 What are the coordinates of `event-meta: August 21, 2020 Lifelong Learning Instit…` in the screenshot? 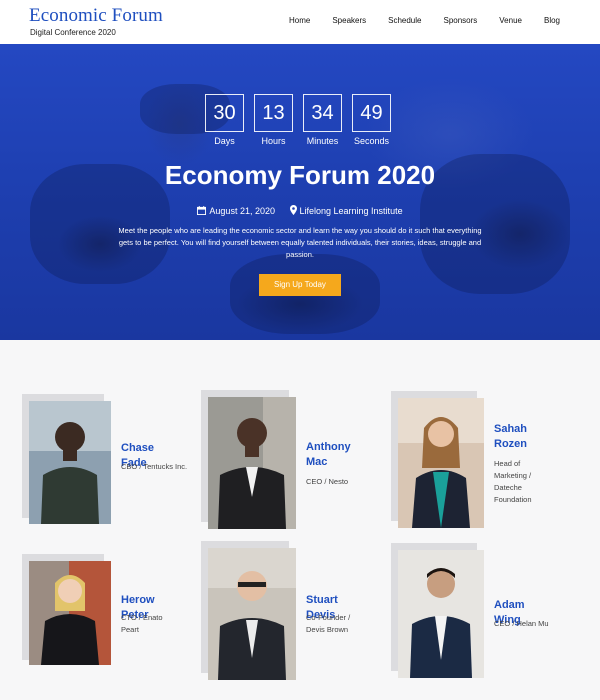 It's located at (300, 211).